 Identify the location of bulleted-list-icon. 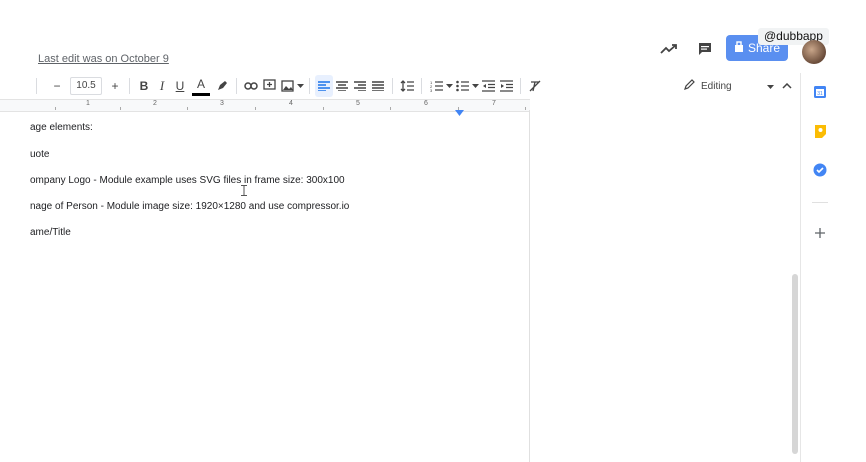
(462, 86).